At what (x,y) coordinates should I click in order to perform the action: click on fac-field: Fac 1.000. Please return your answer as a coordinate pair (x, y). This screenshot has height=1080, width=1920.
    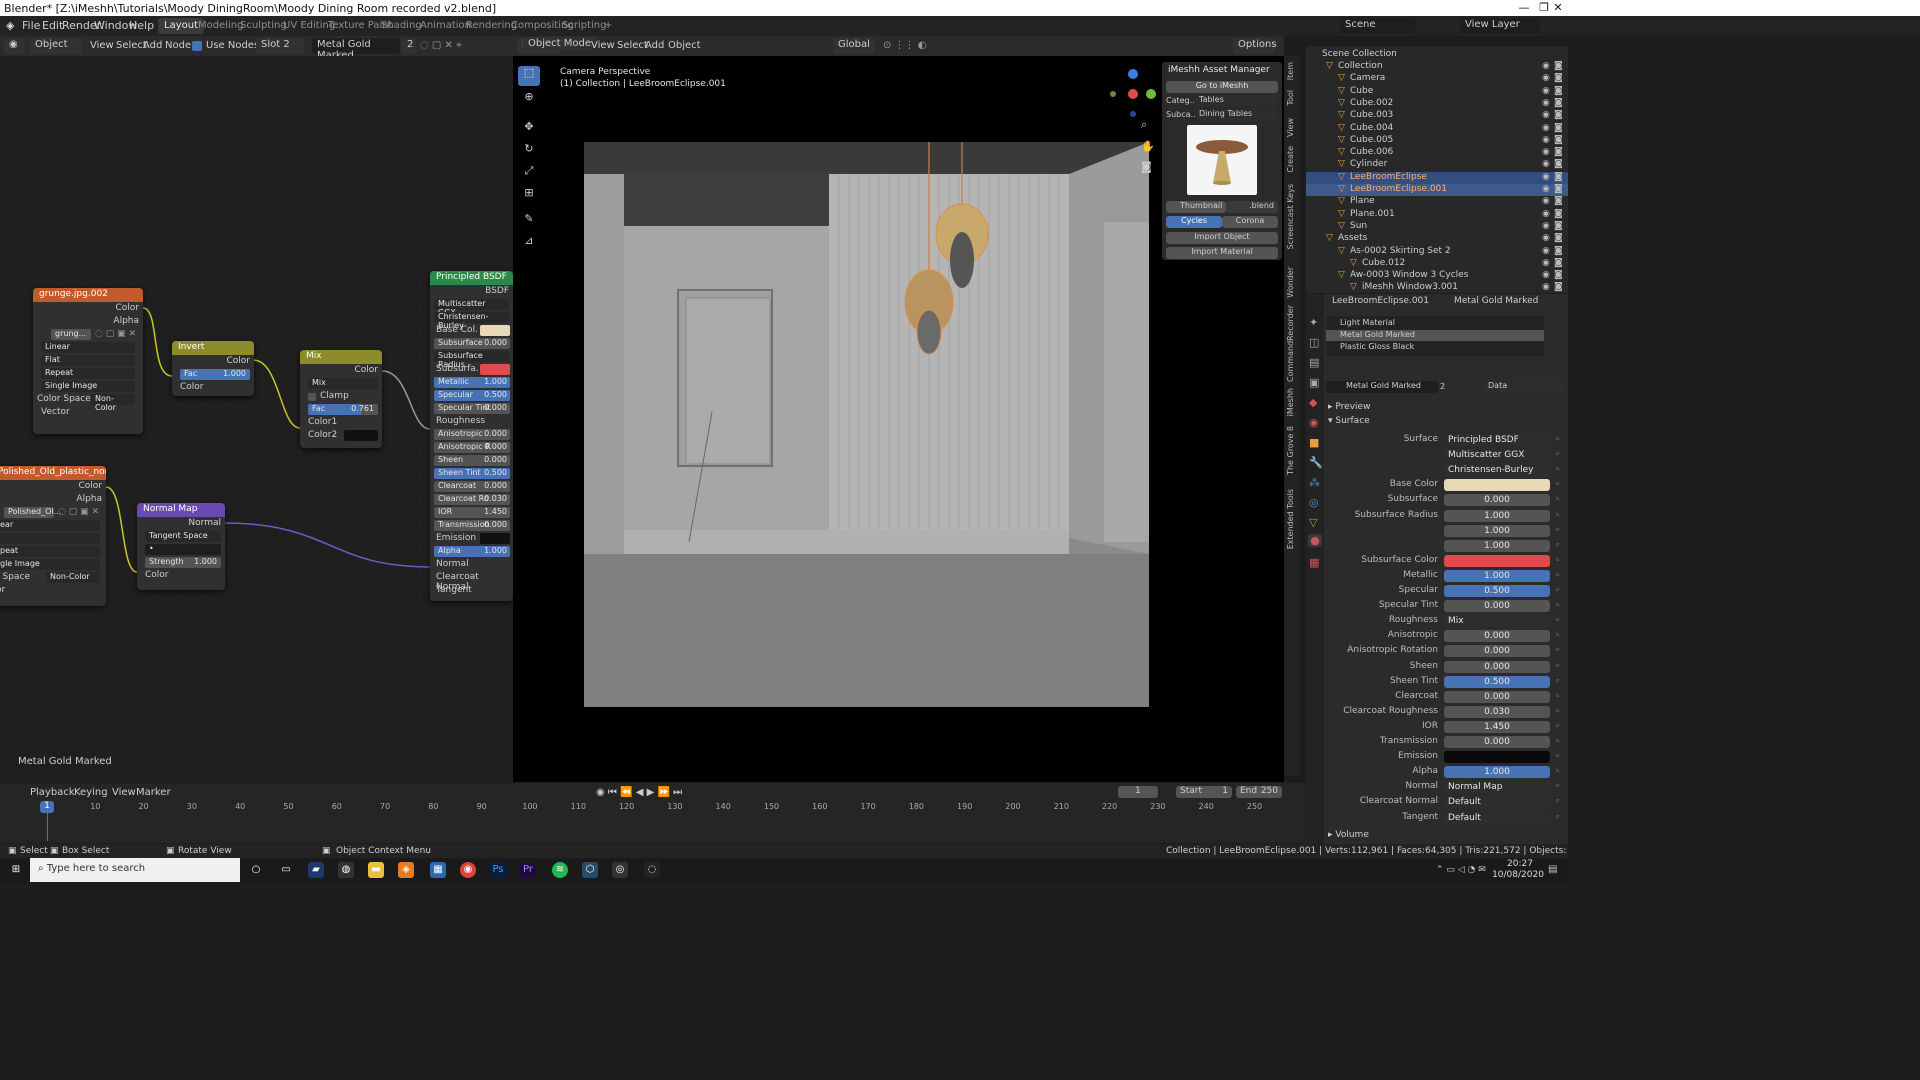
    Looking at the image, I should click on (213, 375).